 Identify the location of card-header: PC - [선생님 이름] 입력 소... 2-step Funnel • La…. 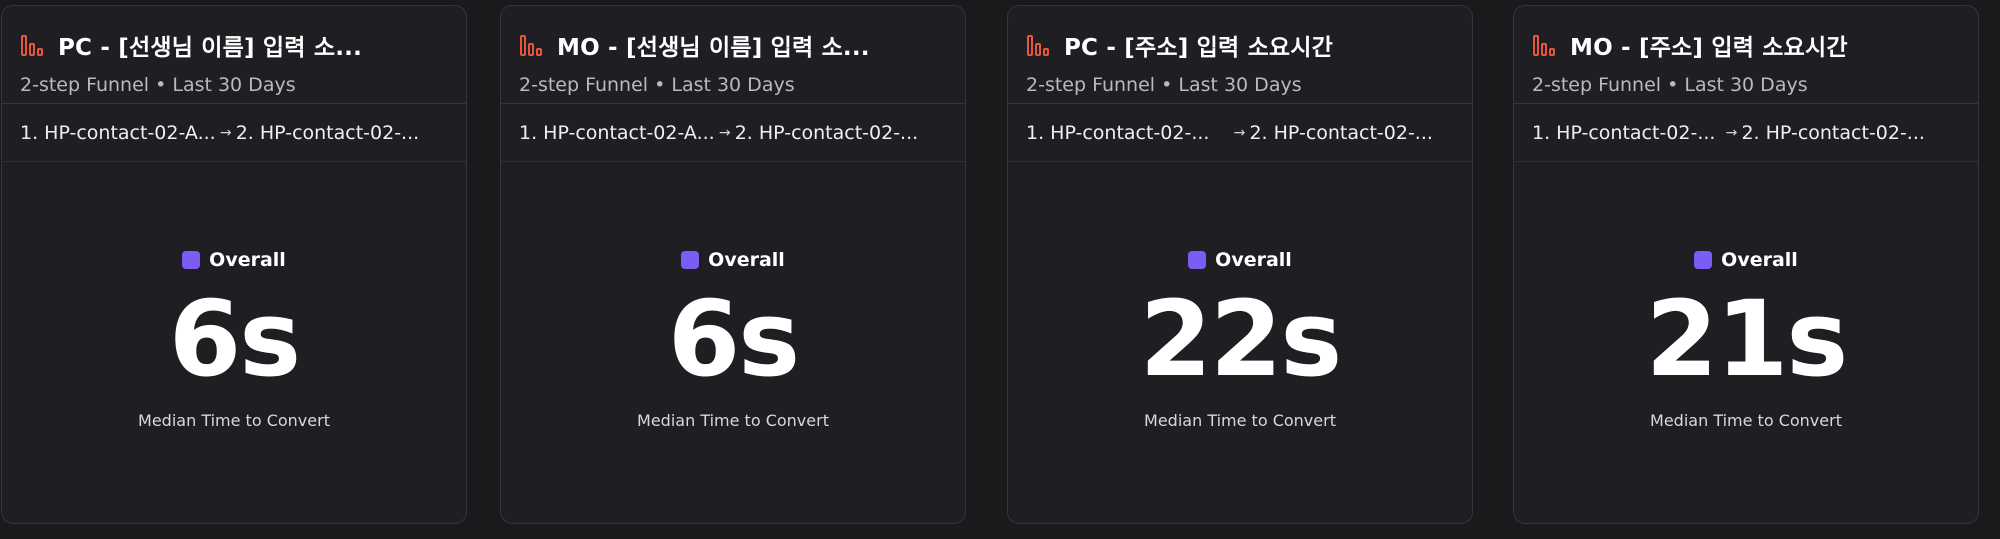
(234, 55).